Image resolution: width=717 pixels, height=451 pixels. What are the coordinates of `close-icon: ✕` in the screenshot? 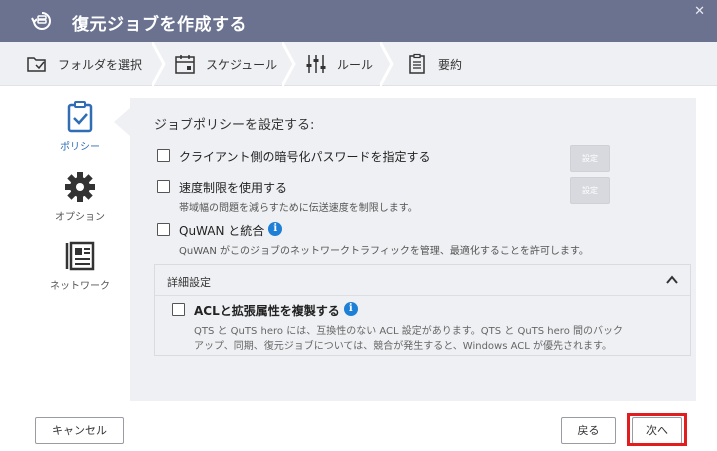 It's located at (699, 11).